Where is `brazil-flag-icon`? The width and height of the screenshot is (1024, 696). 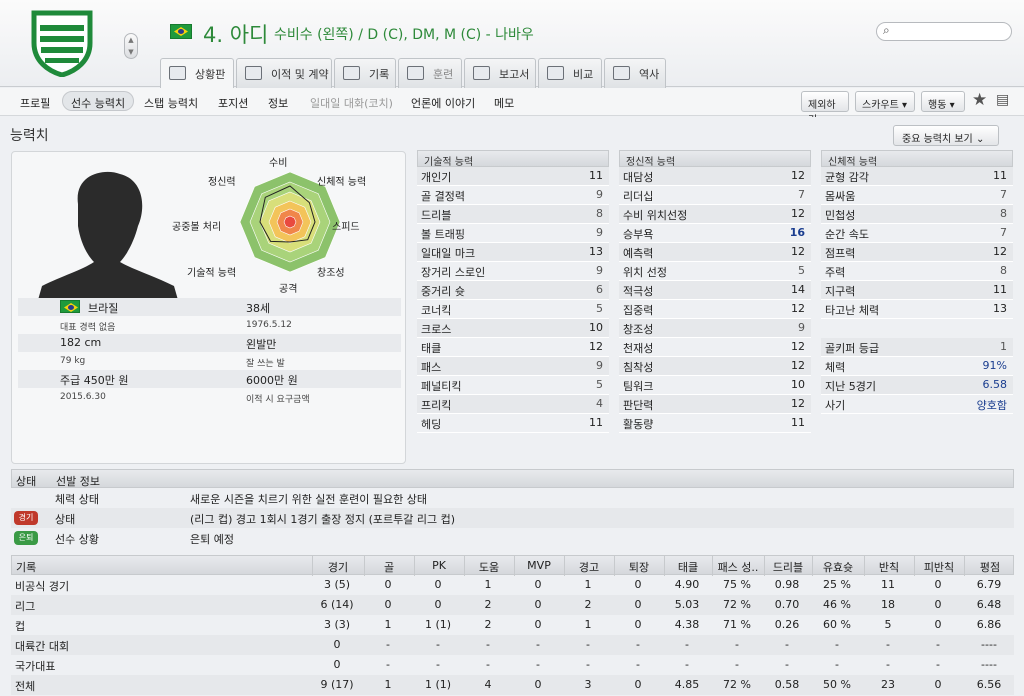 brazil-flag-icon is located at coordinates (181, 31).